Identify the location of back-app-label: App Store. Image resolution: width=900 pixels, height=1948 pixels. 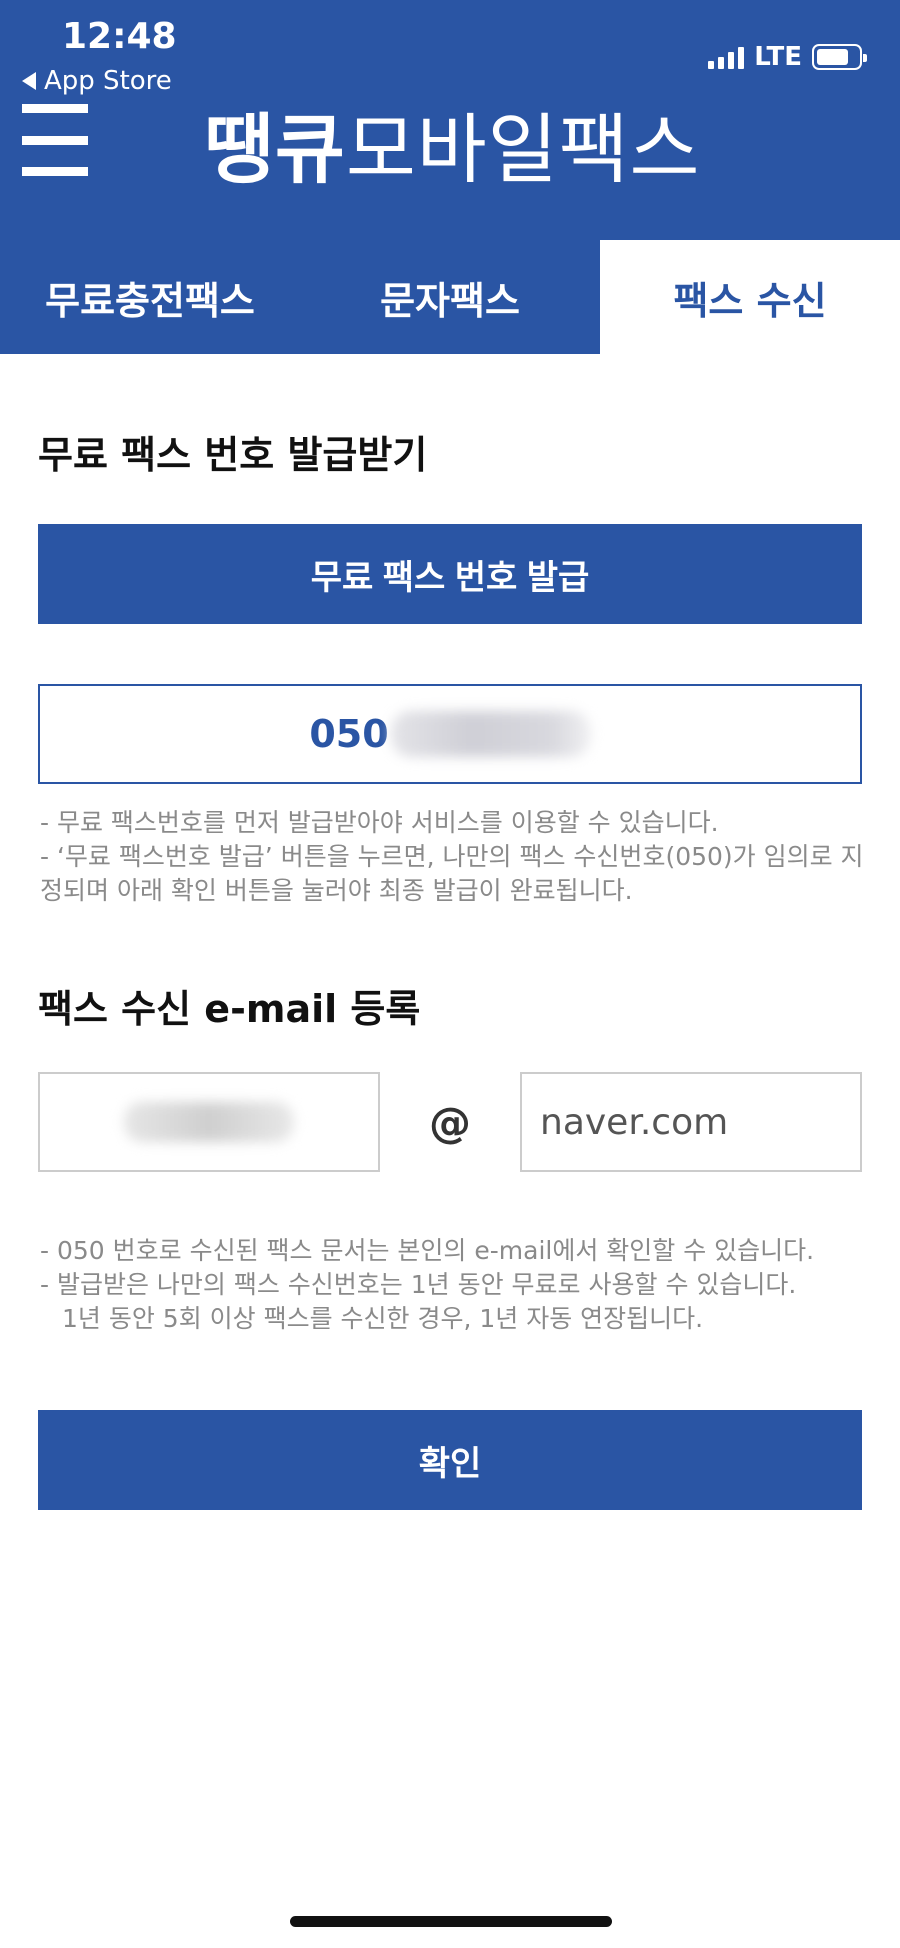
(108, 81).